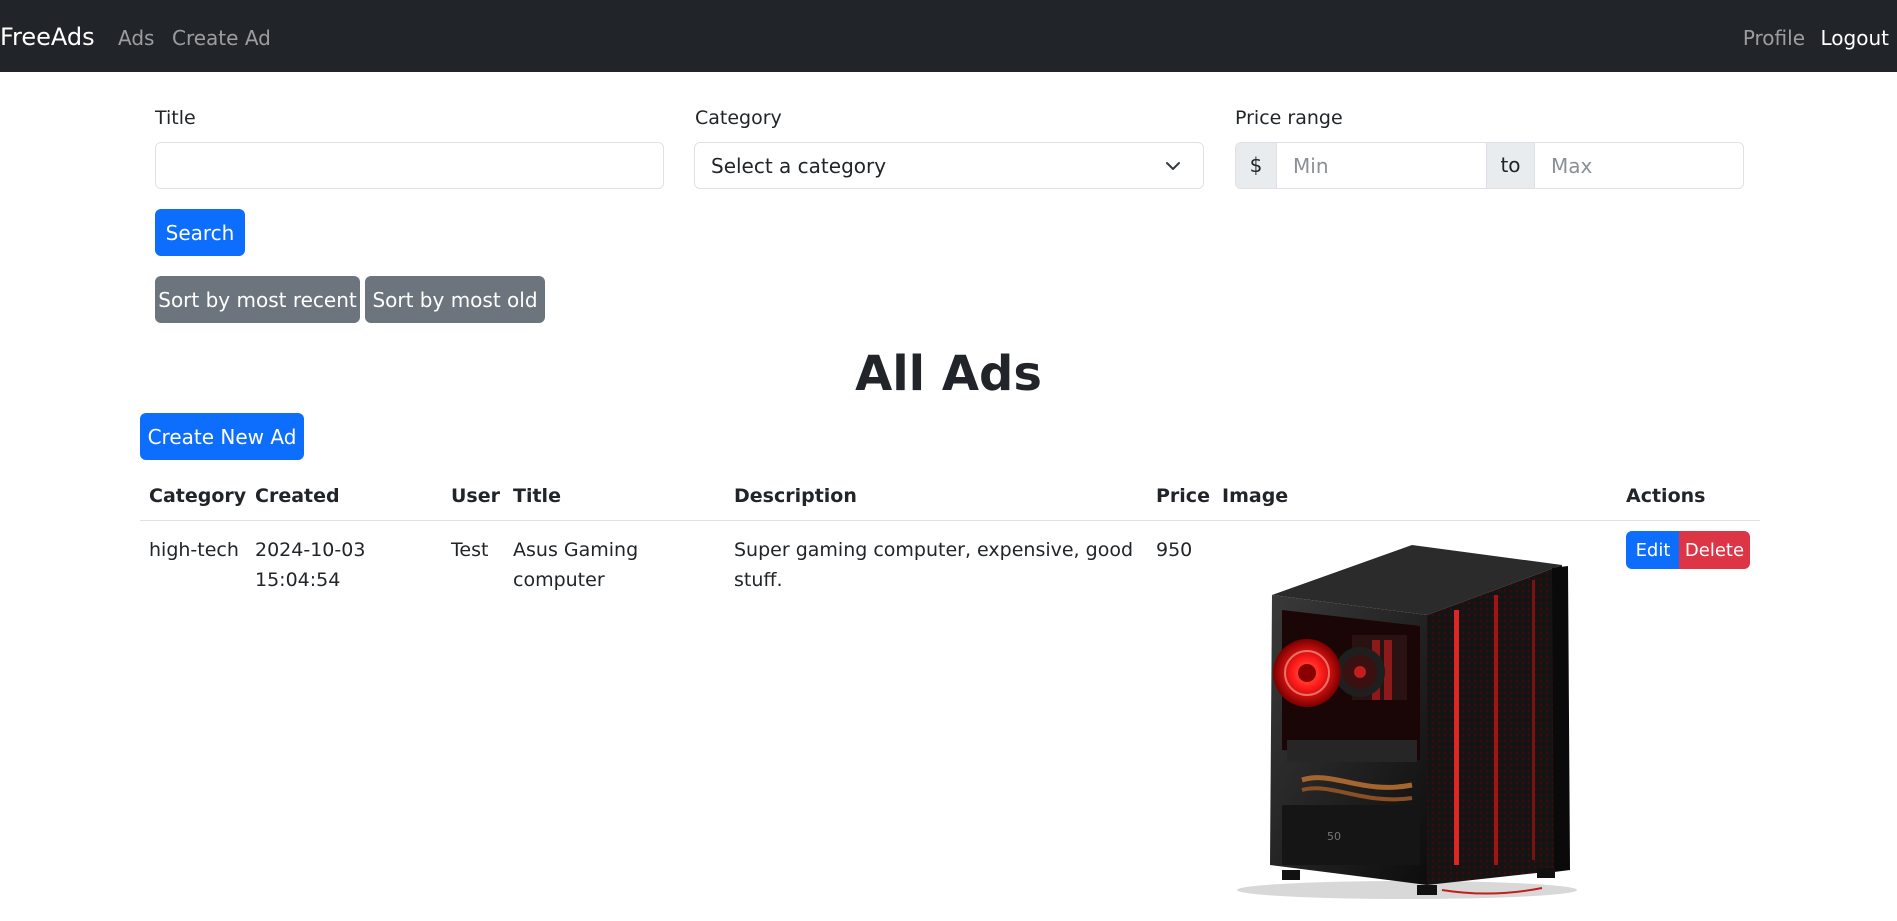 The height and width of the screenshot is (921, 1897). I want to click on nav-link-logout: Logout, so click(1855, 36).